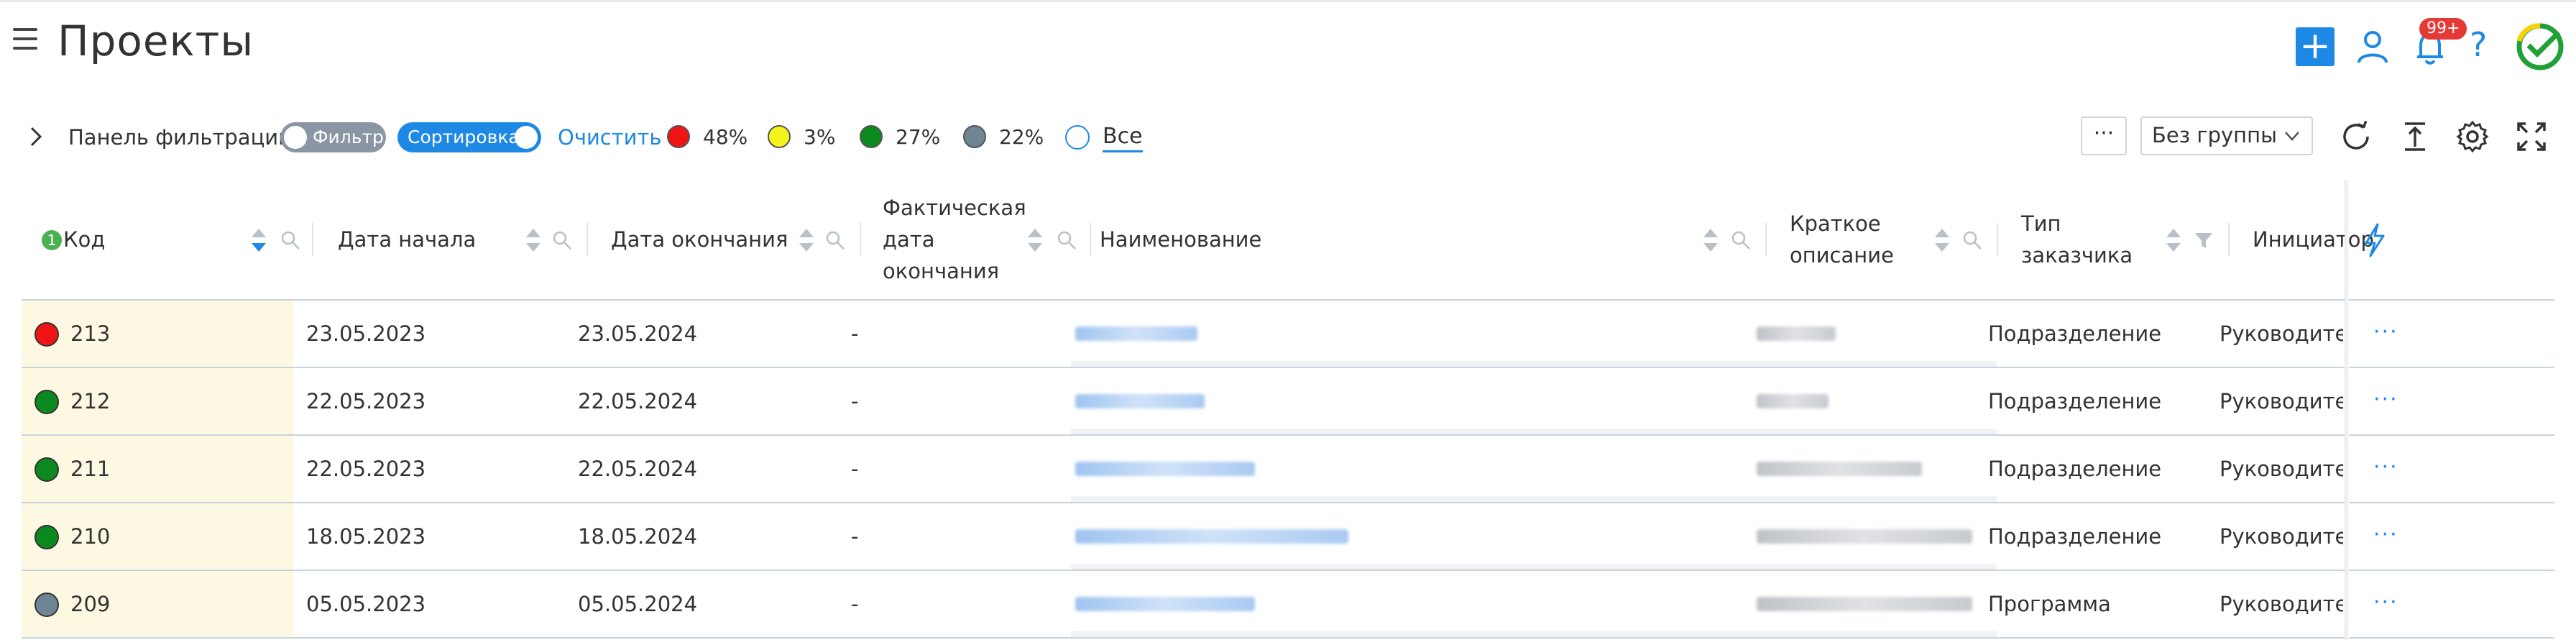 This screenshot has height=640, width=2576. I want to click on col-initiator-label: Инициатор, so click(2313, 239).